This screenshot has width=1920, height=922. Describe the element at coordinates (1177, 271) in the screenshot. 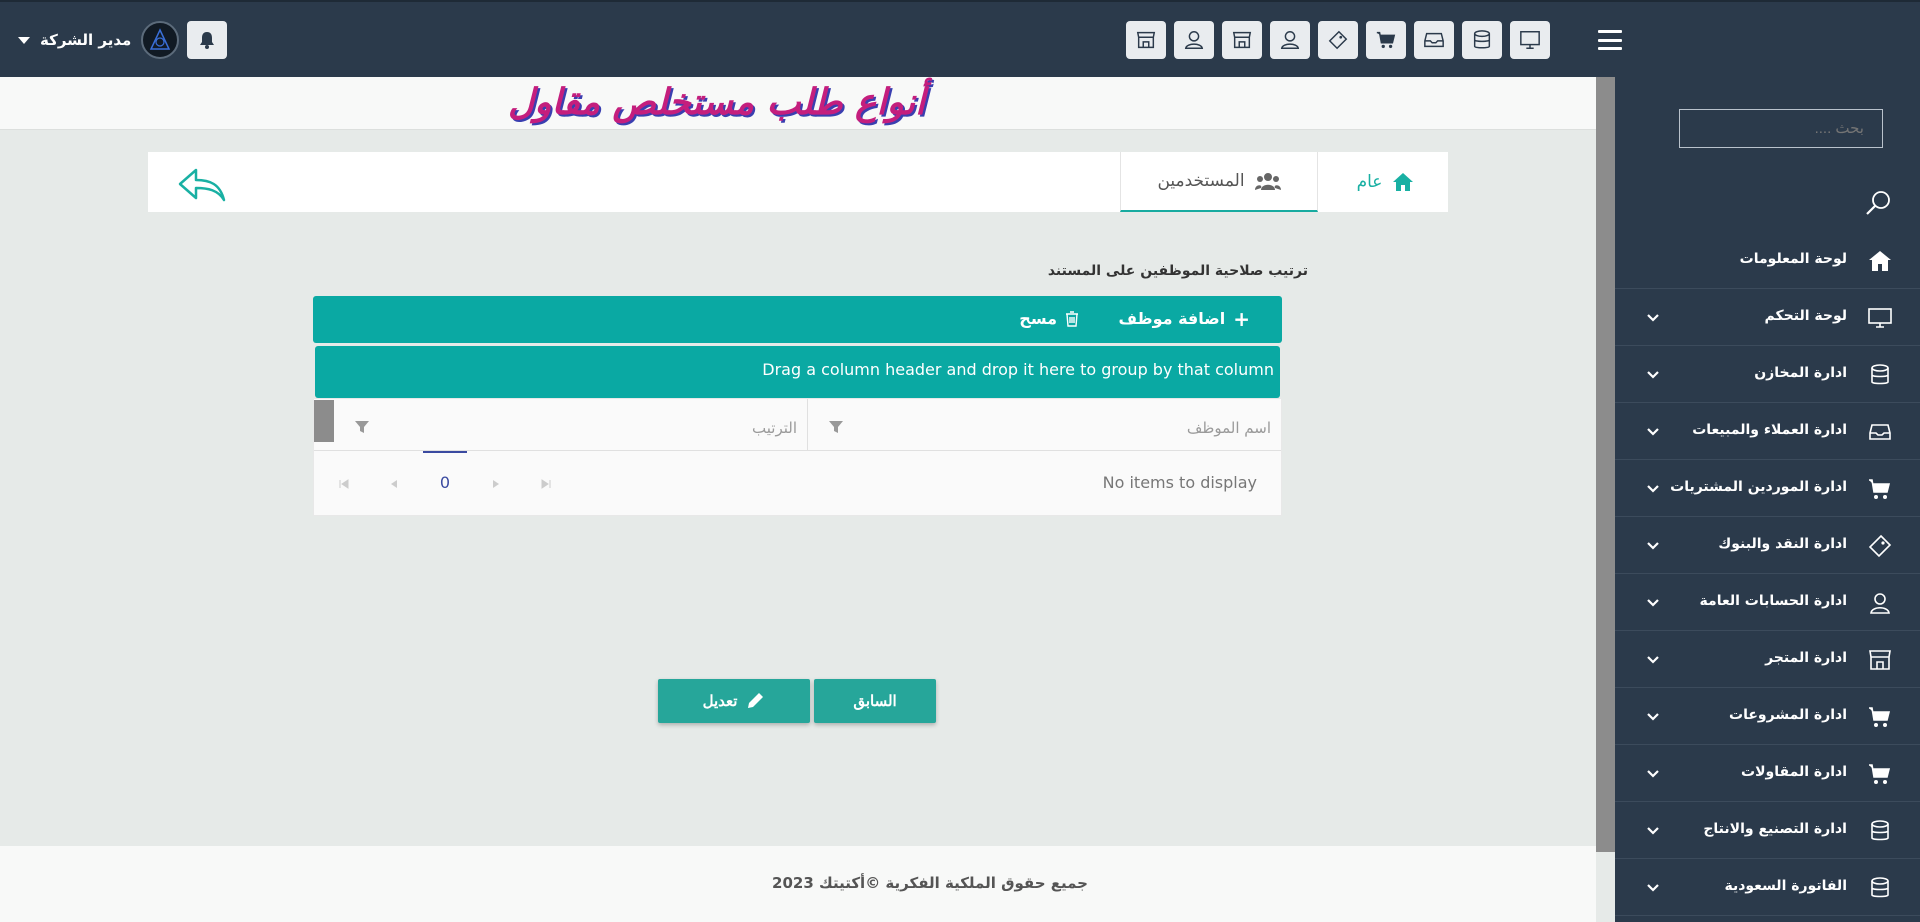

I see `section-title: ترتيب صلاحية الموظفين على المستند` at that location.